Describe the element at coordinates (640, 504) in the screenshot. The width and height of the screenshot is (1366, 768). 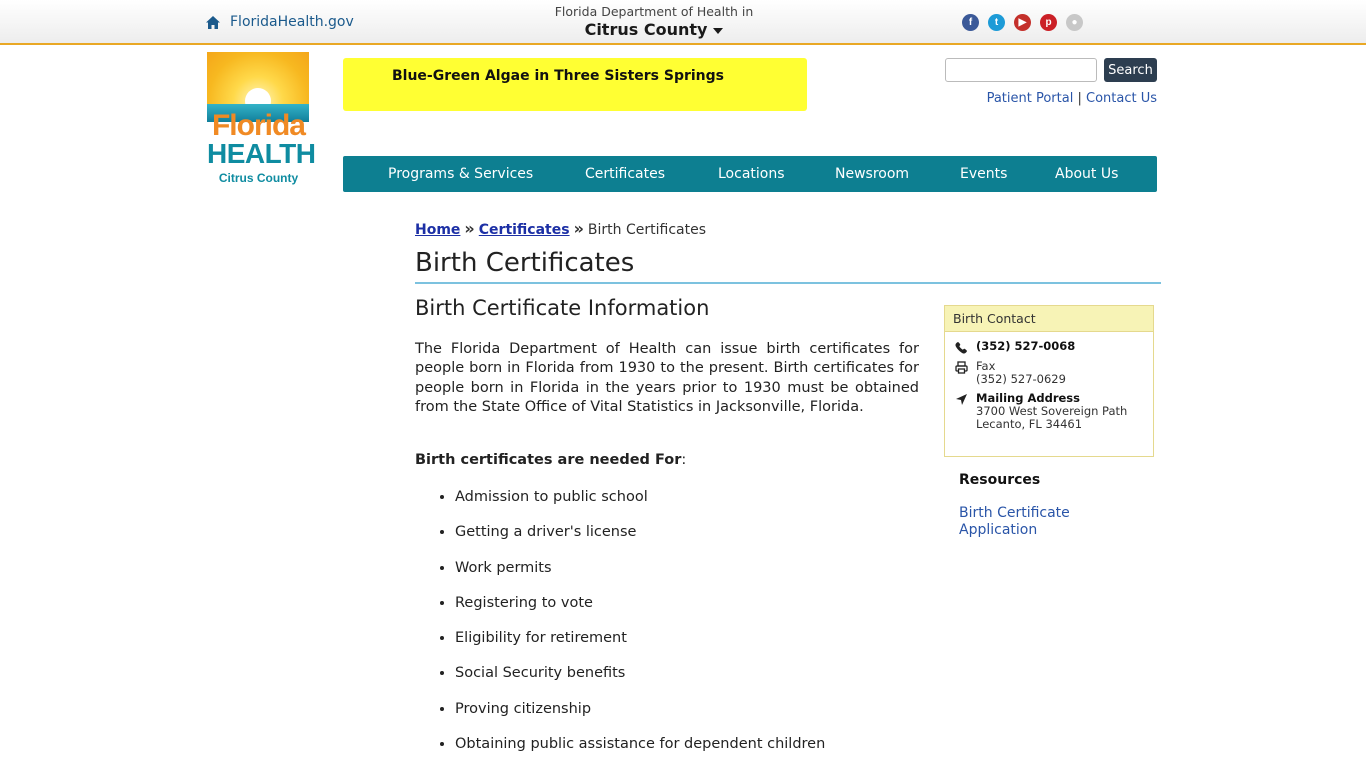
I see `list-item: Admission to public school` at that location.